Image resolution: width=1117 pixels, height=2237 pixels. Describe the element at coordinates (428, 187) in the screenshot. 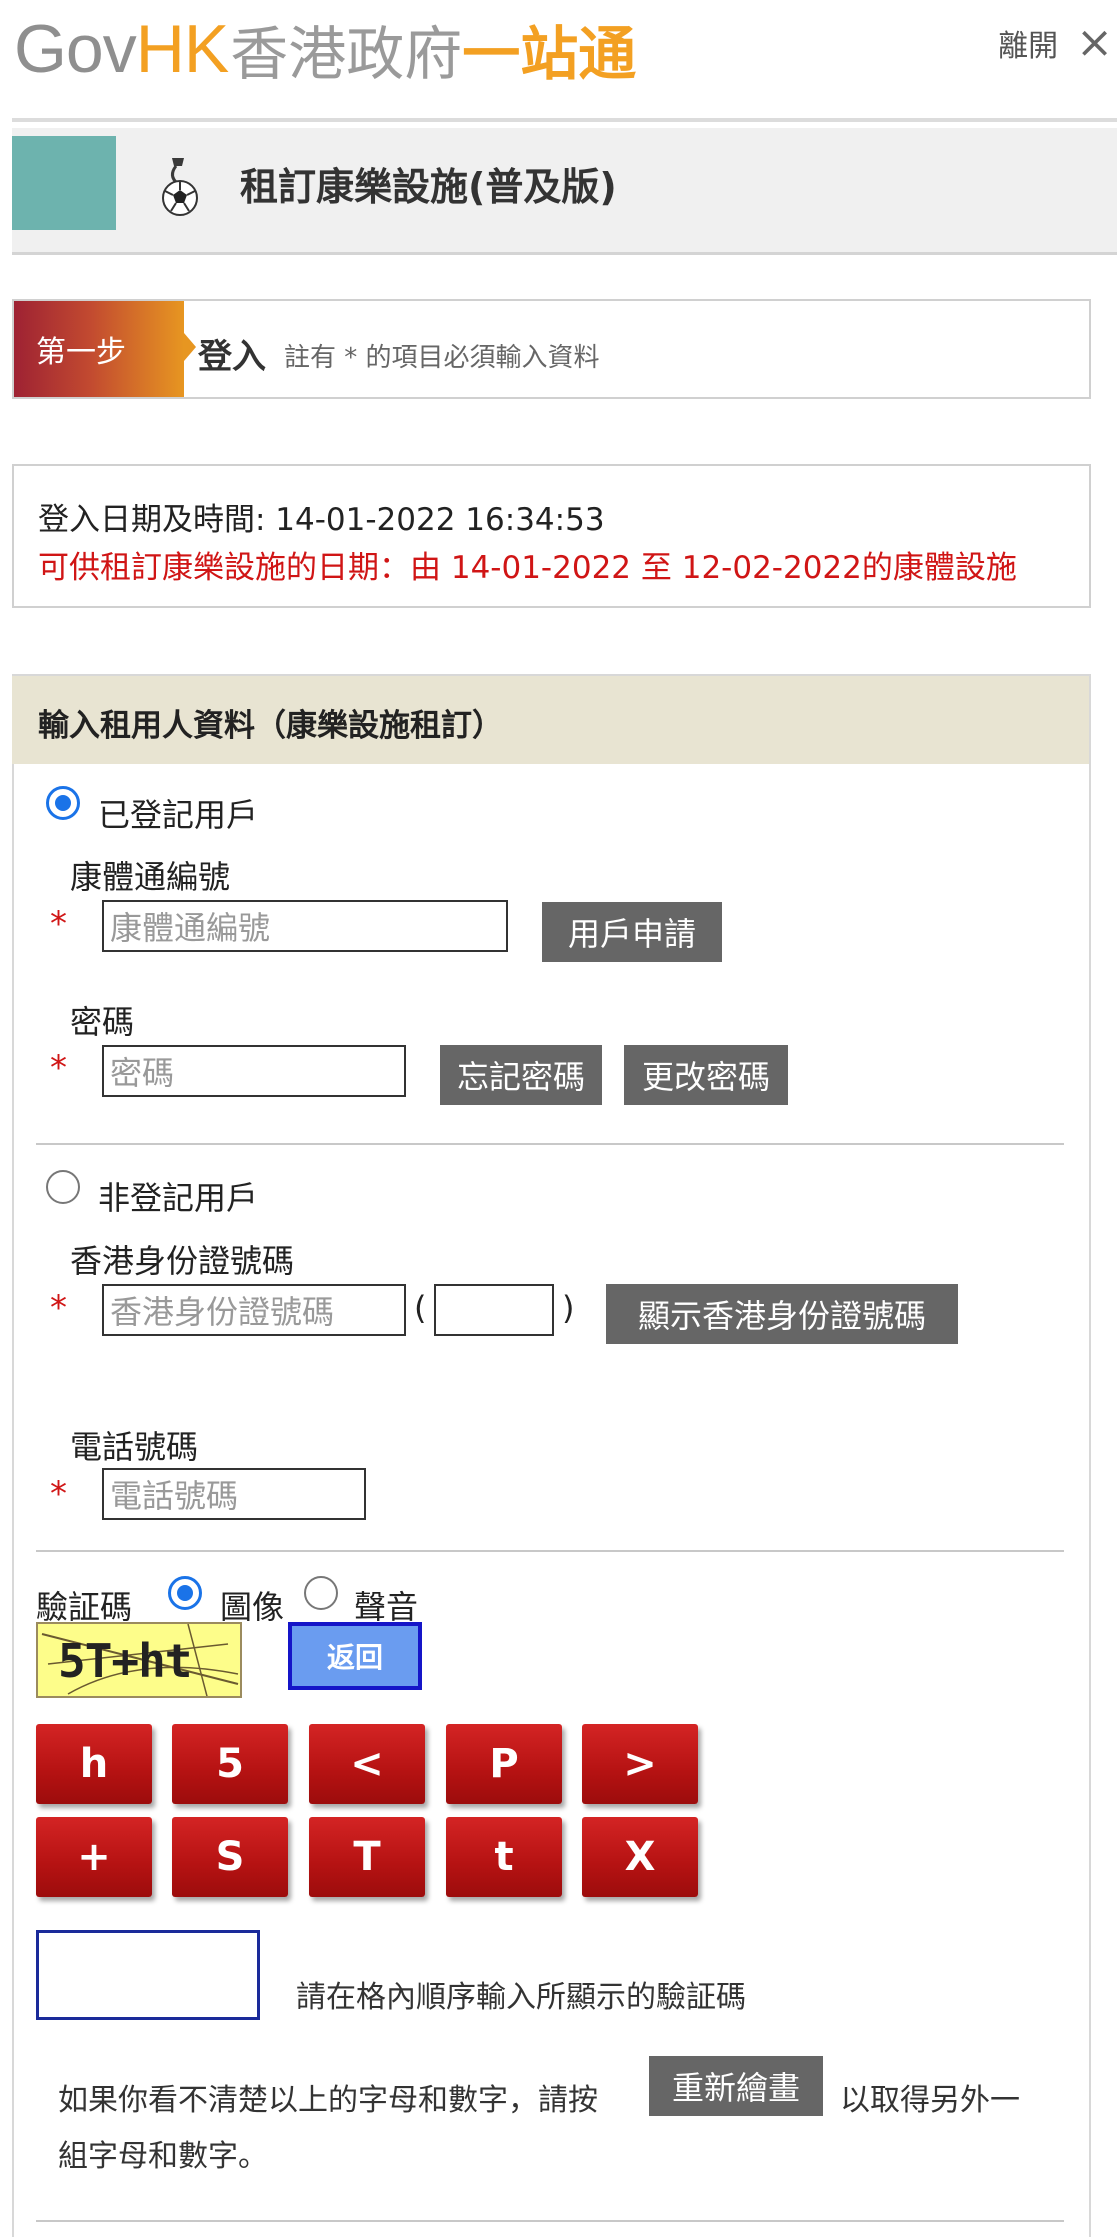

I see `page-title: 租訂康樂設施(普及版)` at that location.